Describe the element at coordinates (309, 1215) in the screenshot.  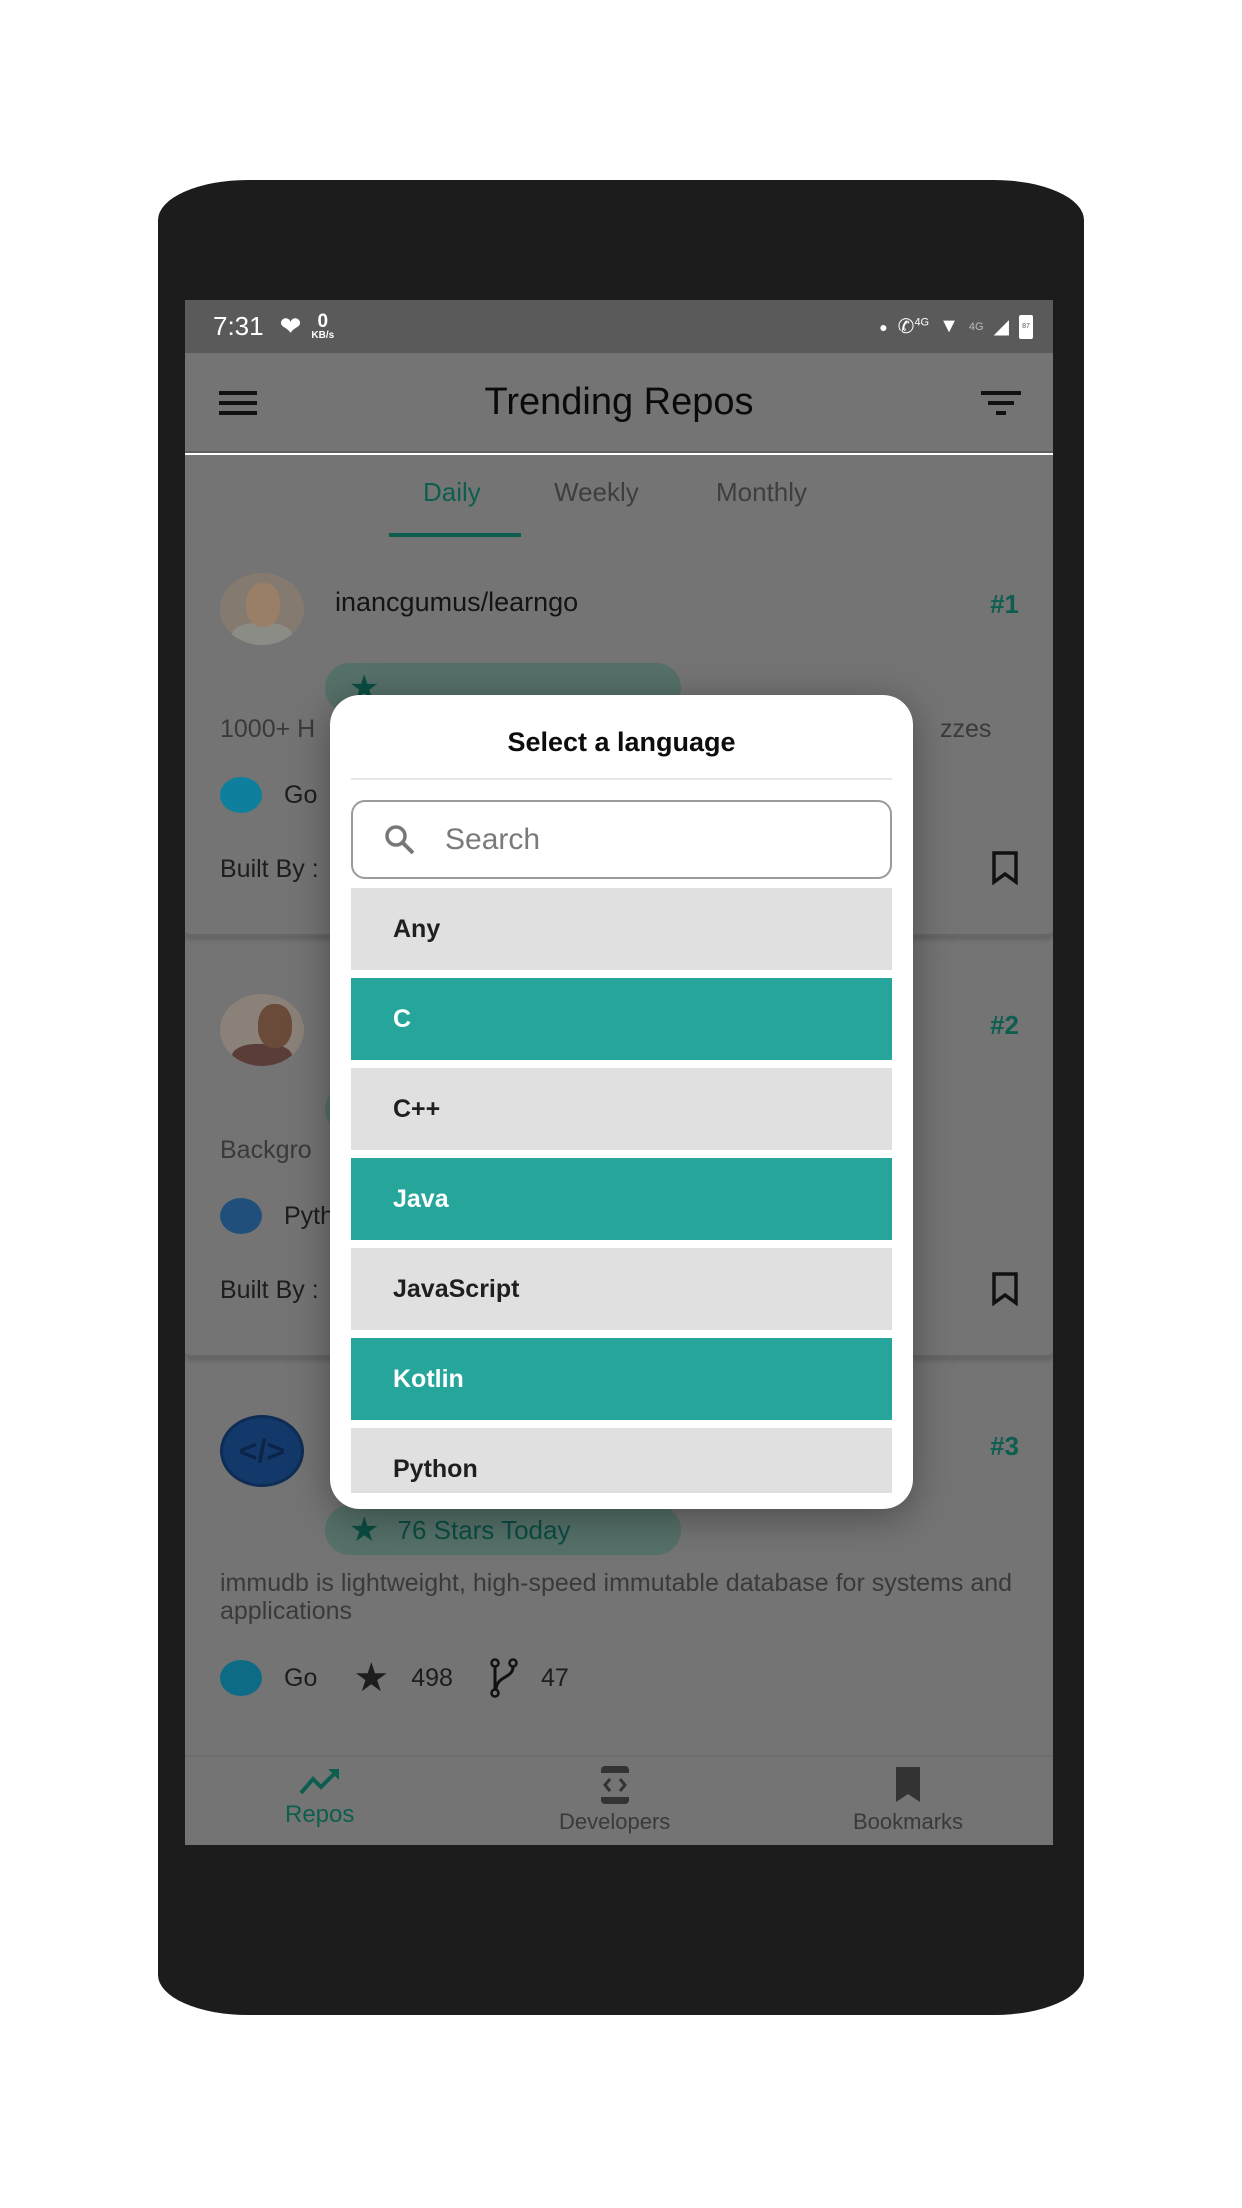
I see `repo-language: Pyth` at that location.